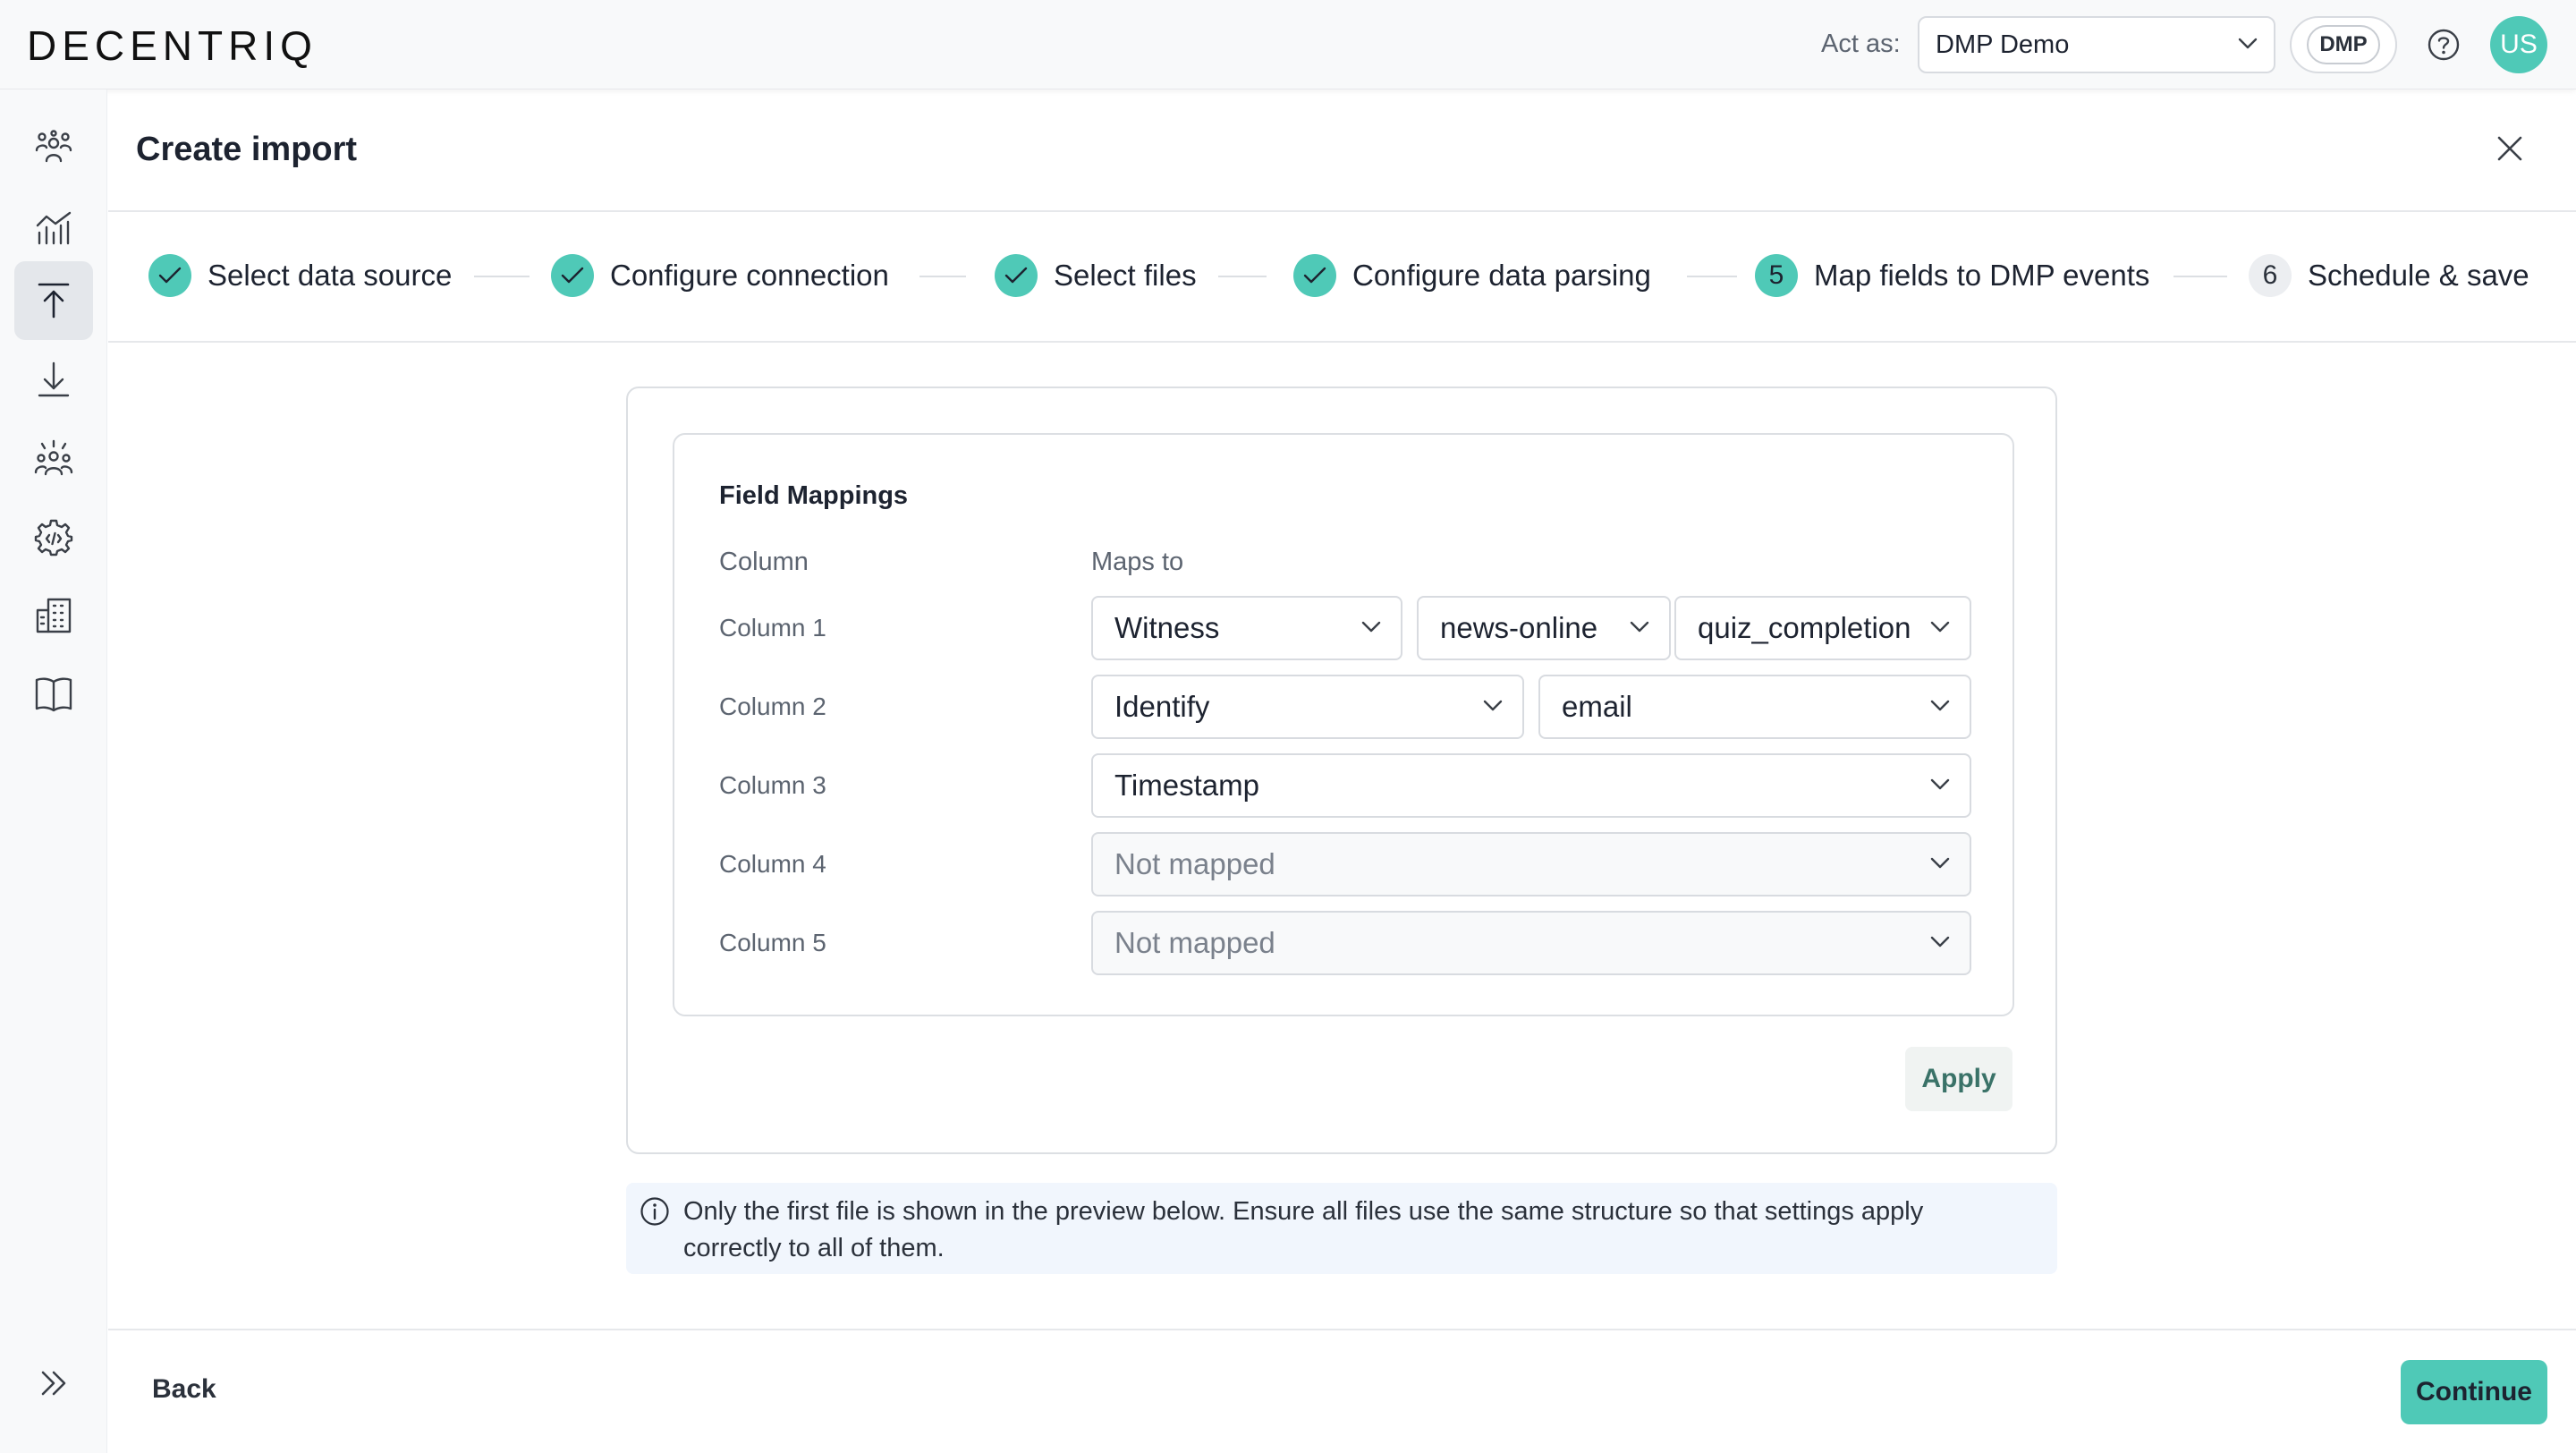  Describe the element at coordinates (2518, 44) in the screenshot. I see `user-avatar: US` at that location.